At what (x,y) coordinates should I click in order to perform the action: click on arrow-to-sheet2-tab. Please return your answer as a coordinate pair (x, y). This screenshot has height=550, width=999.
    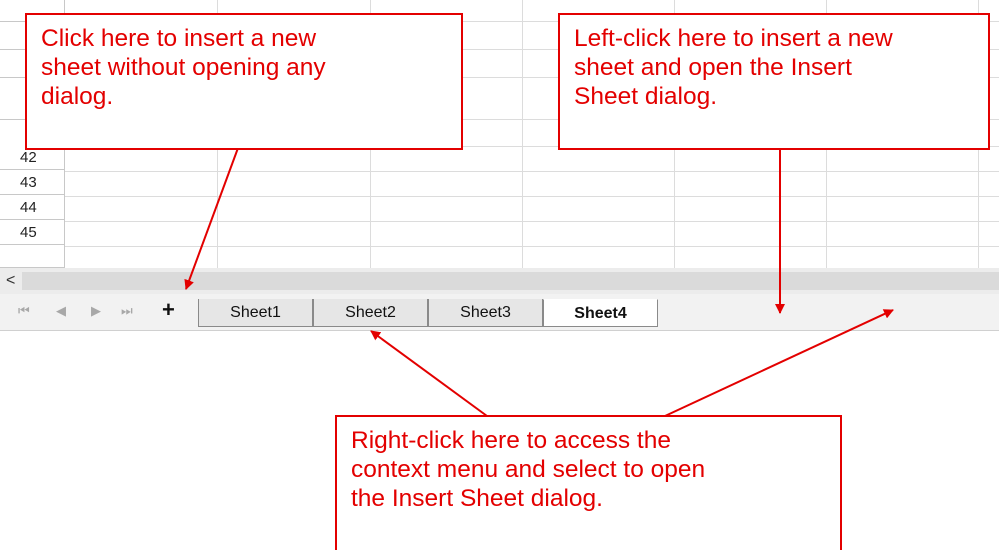
    Looking at the image, I should click on (429, 373).